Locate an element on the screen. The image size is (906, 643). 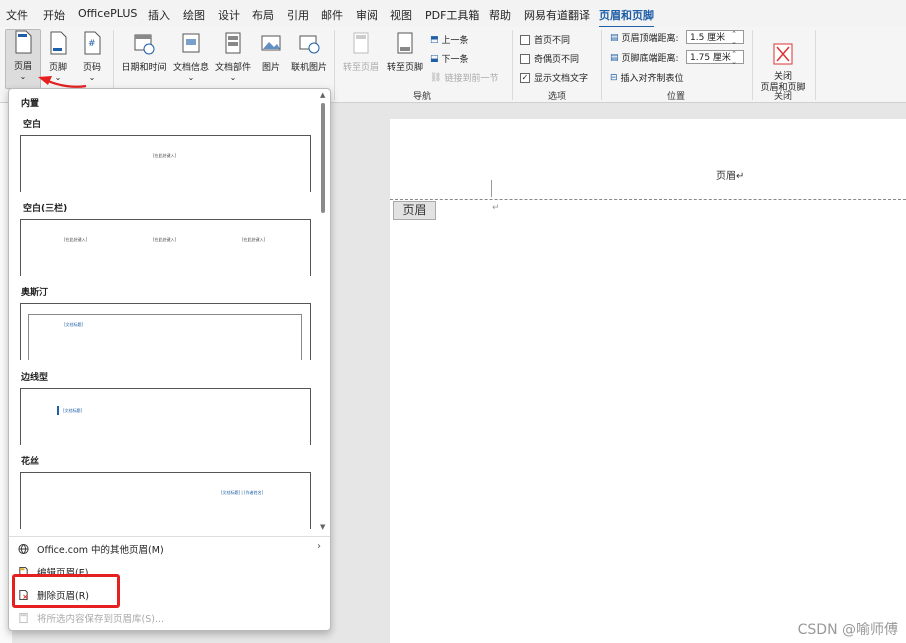
header-button-label: 页眉 is located at coordinates (22, 67).